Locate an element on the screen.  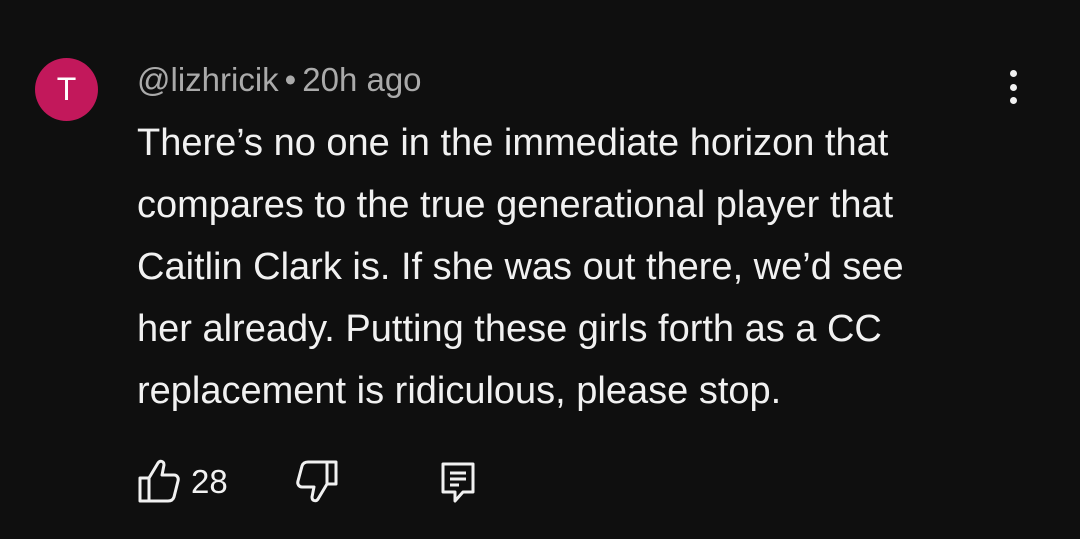
comment-time: 20h ago is located at coordinates (361, 79).